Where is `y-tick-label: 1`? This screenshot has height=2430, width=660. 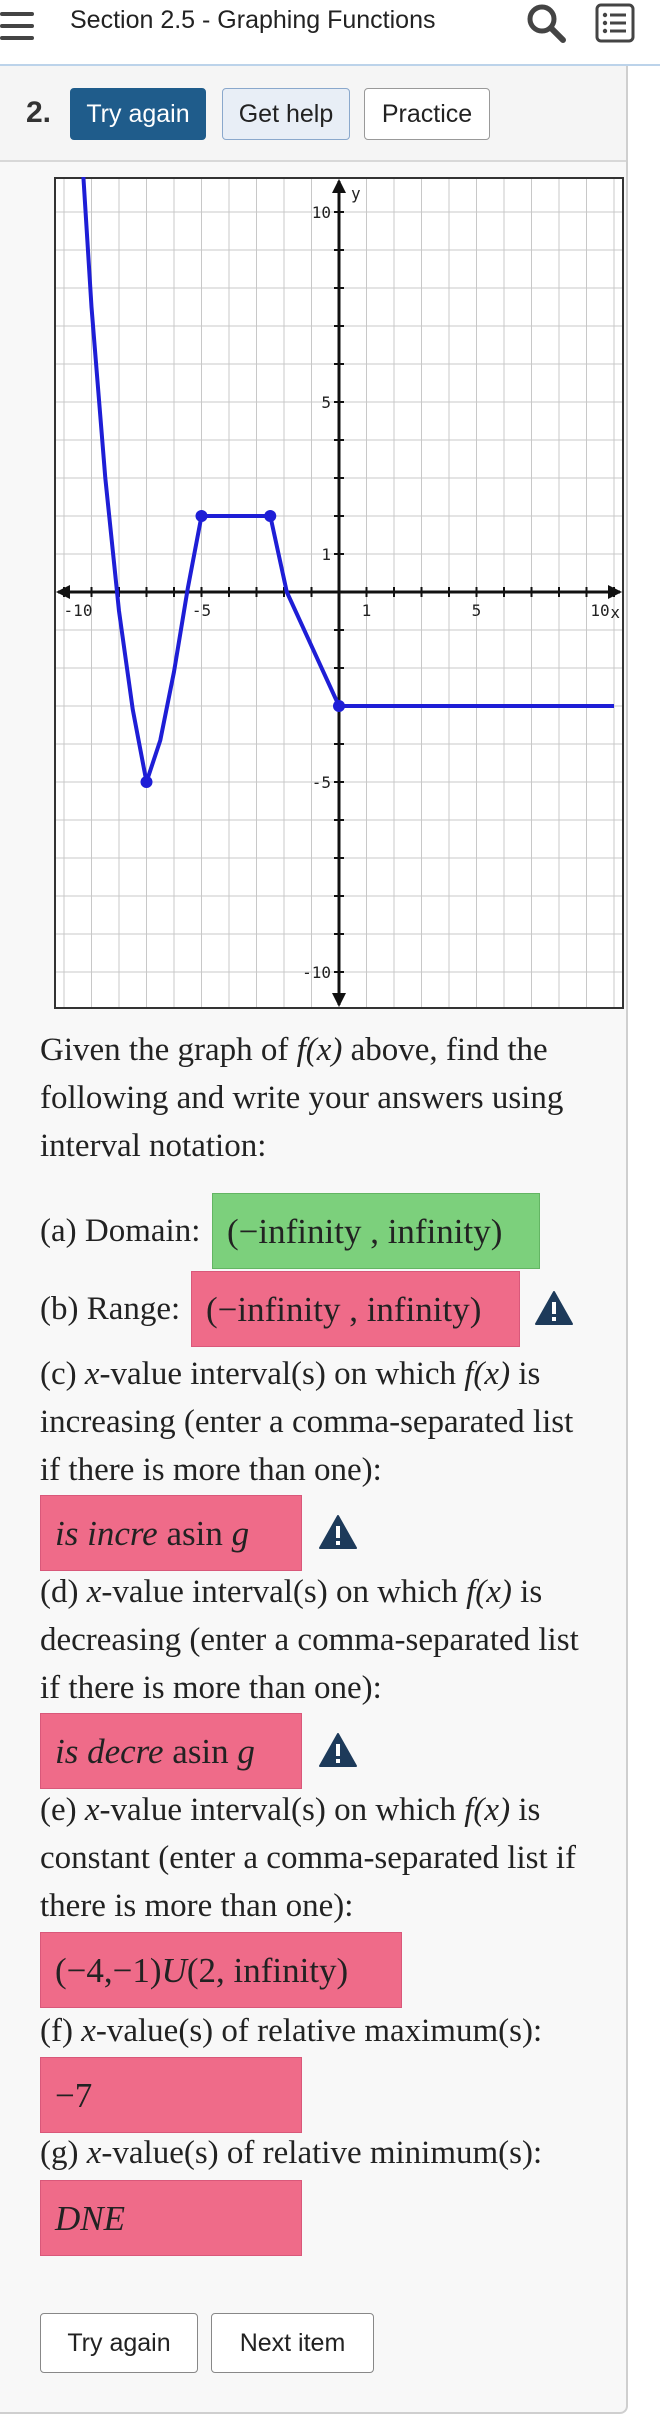 y-tick-label: 1 is located at coordinates (326, 554).